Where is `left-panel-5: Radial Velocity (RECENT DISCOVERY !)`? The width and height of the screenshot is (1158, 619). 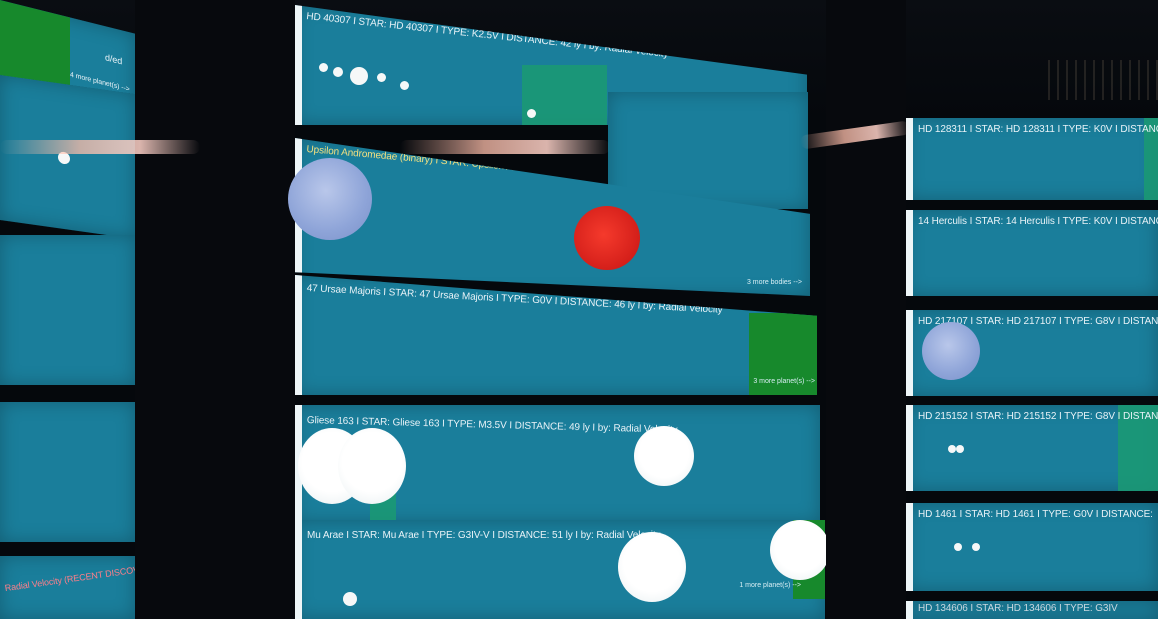
left-panel-5: Radial Velocity (RECENT DISCOVERY !) is located at coordinates (67, 587).